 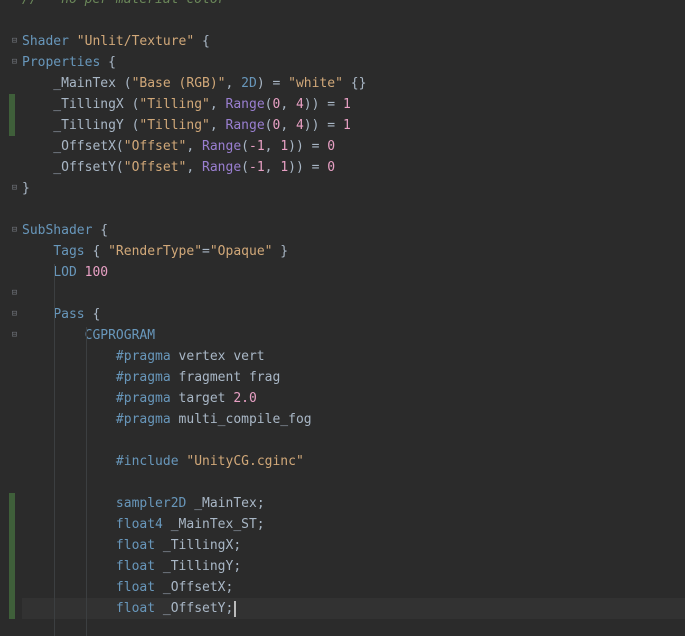 I want to click on code-line: float _TillingY;, so click(x=353, y=566).